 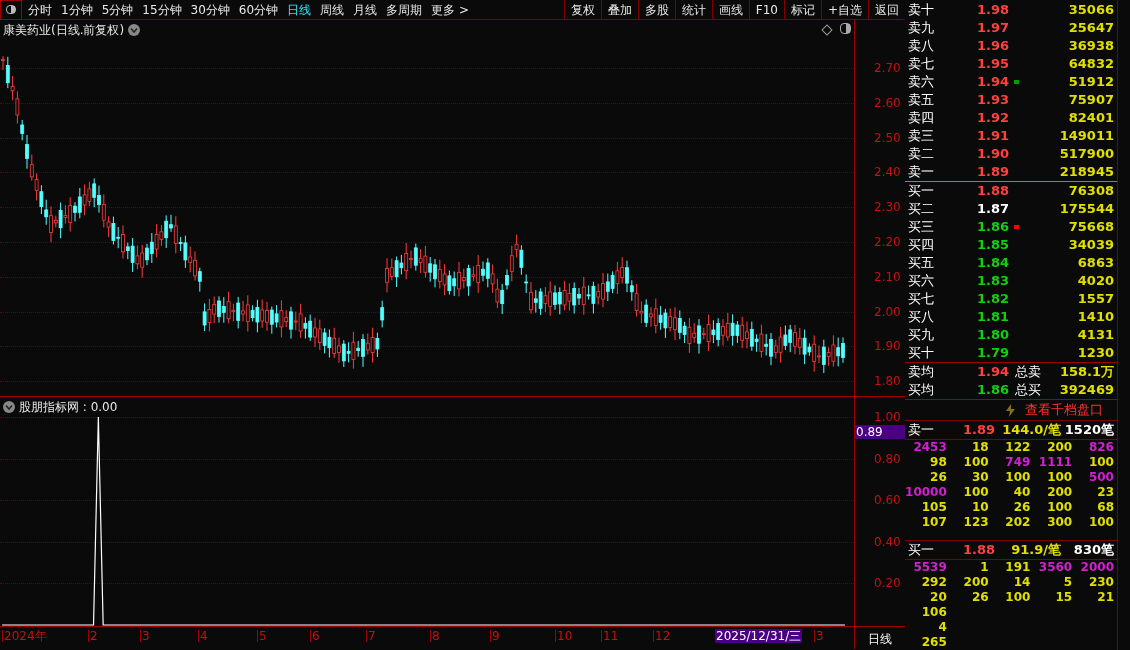 What do you see at coordinates (1091, 245) in the screenshot?
I see `level-volume: 34039` at bounding box center [1091, 245].